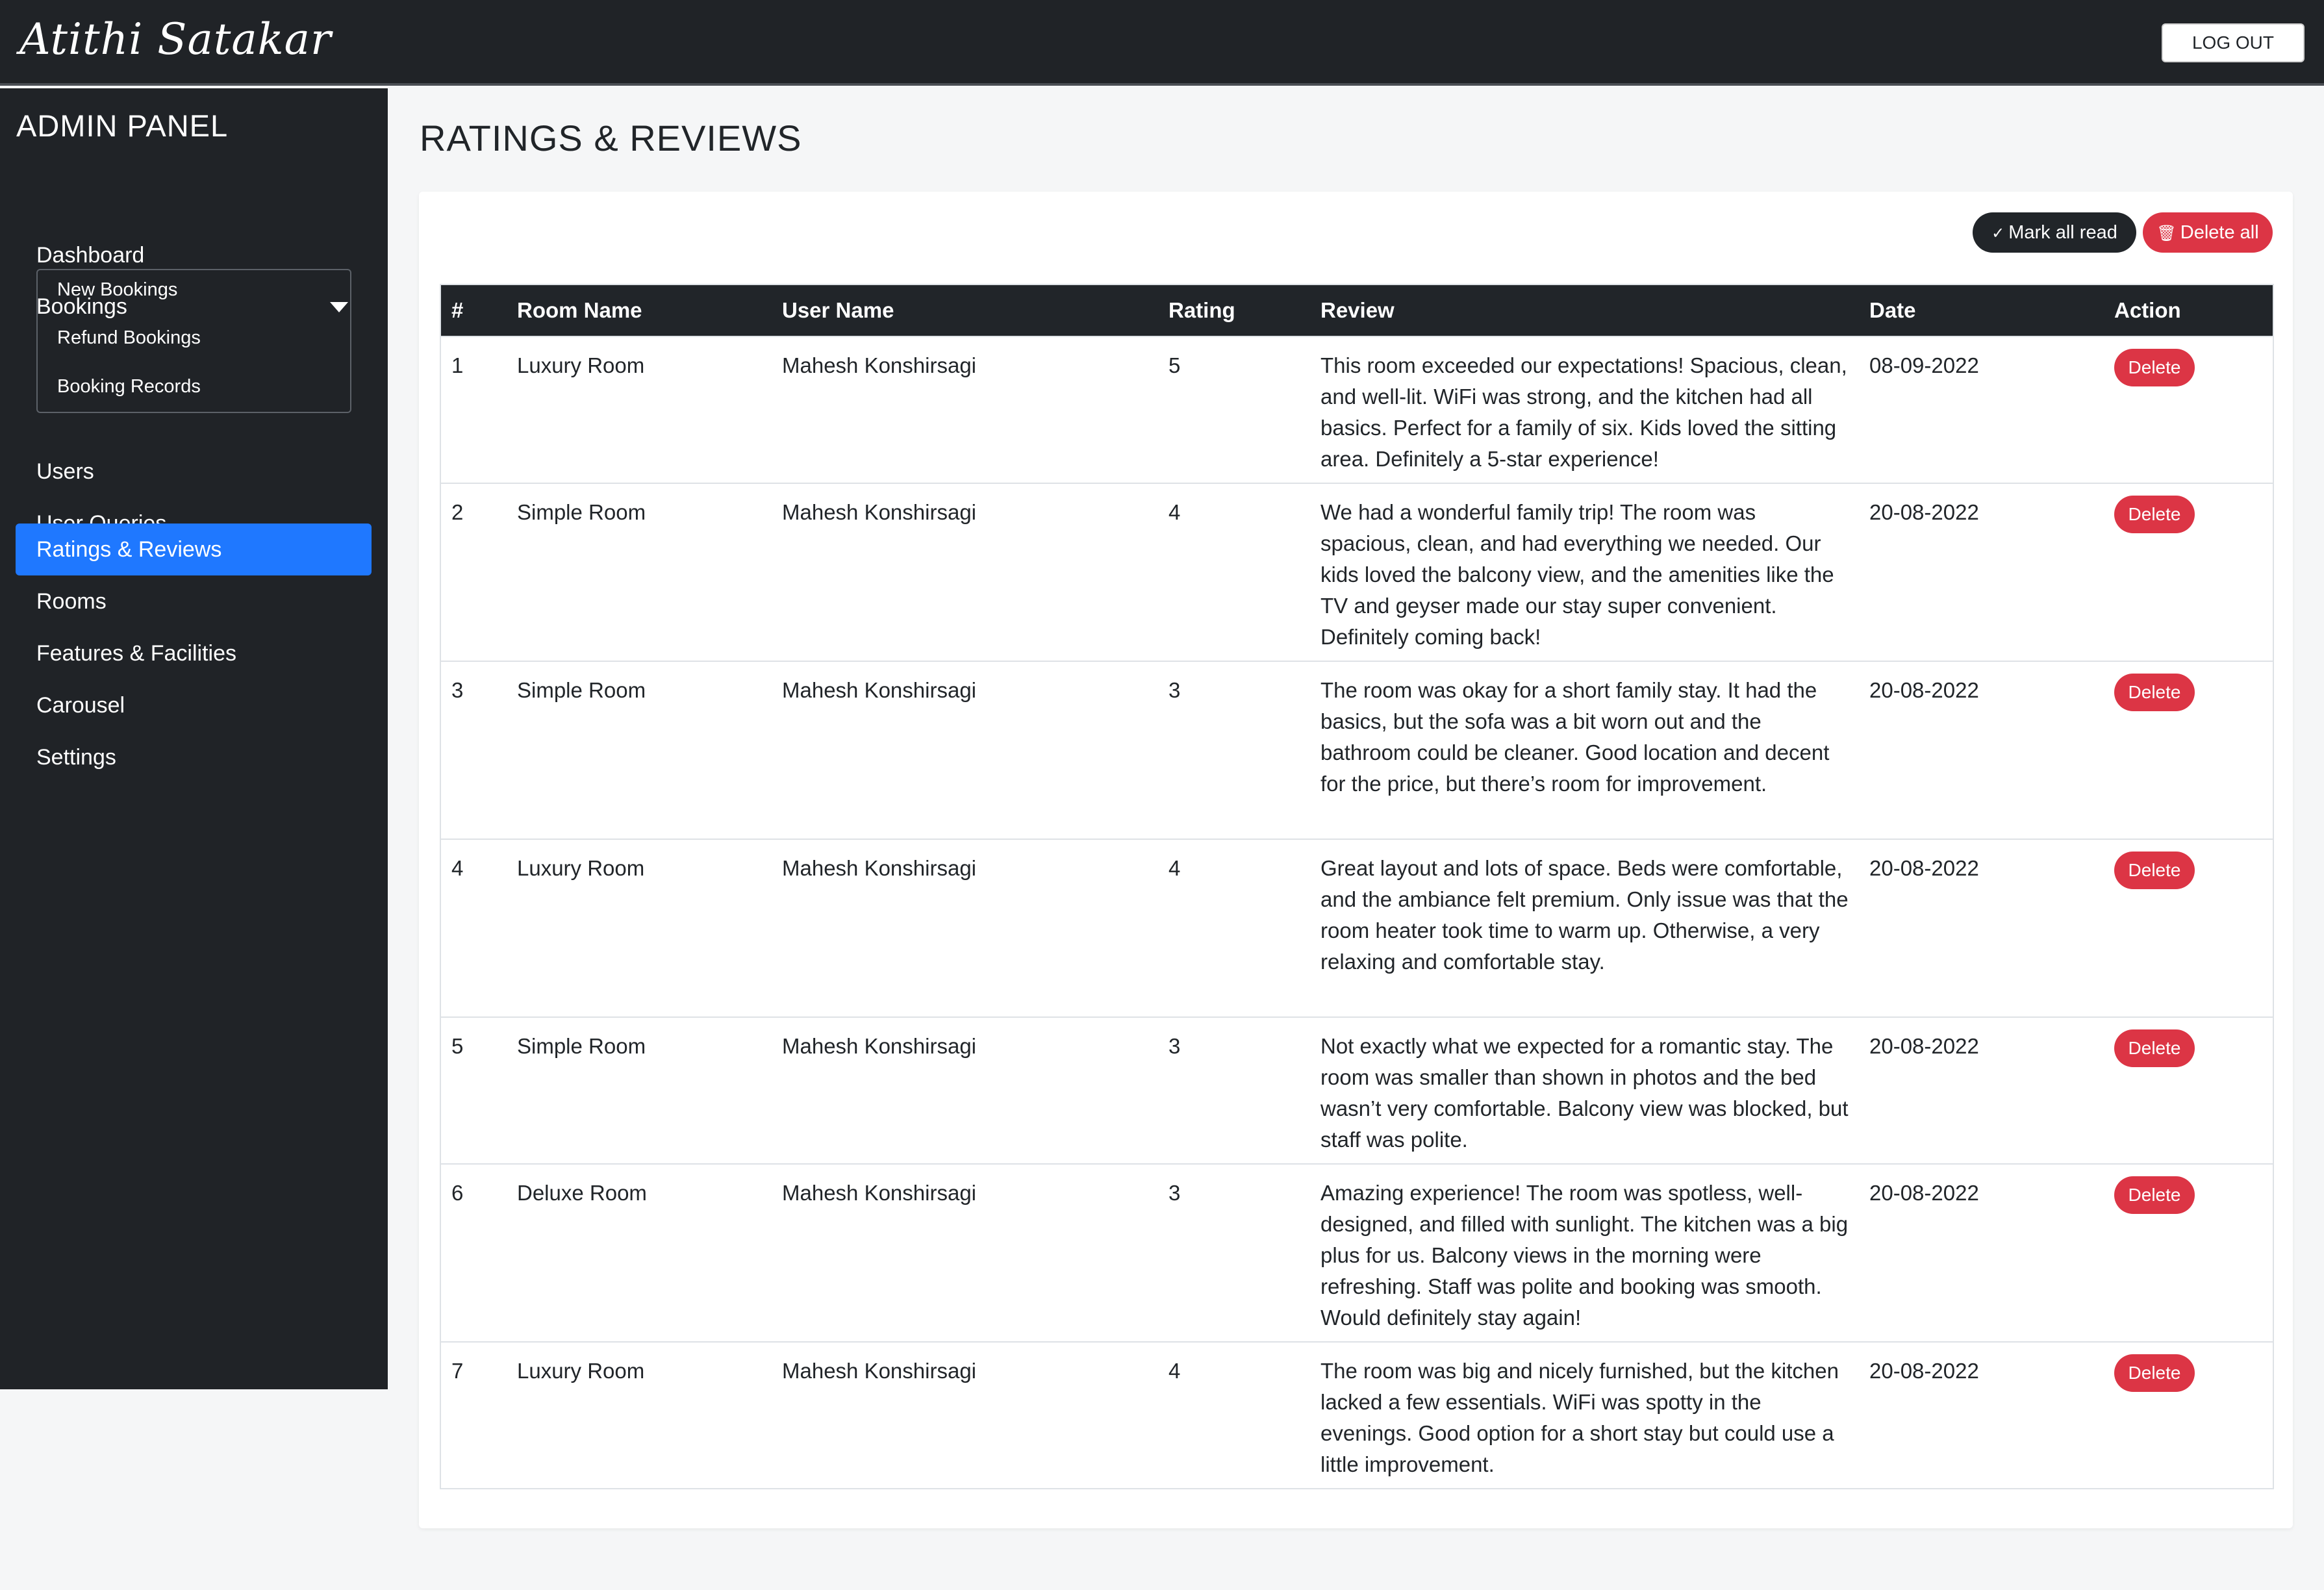  What do you see at coordinates (194, 601) in the screenshot?
I see `sidebar-item-rooms: Rooms` at bounding box center [194, 601].